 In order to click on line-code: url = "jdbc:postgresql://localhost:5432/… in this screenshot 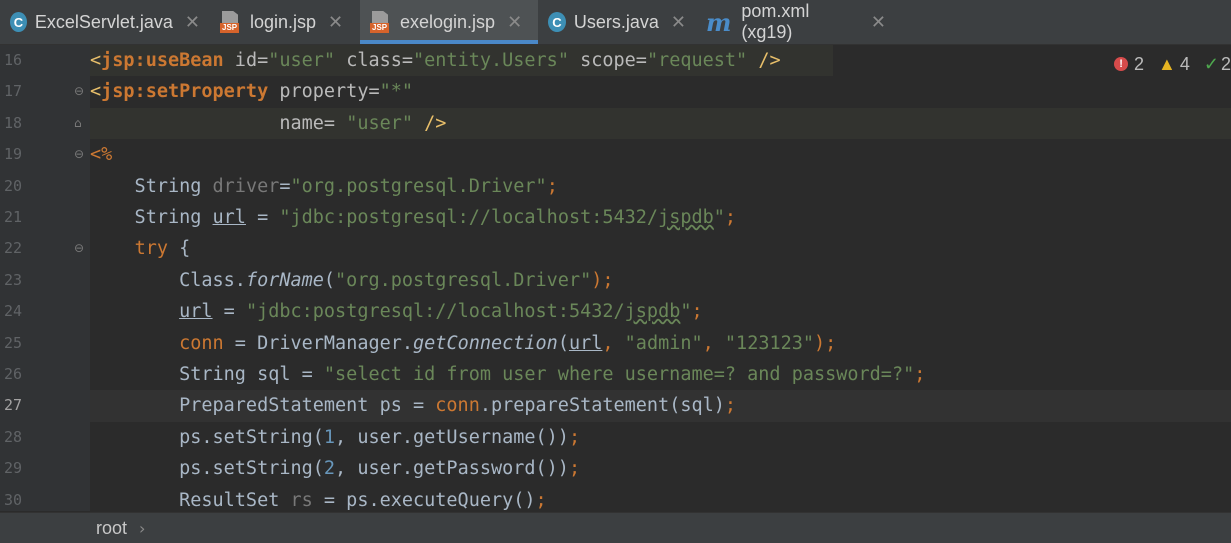, I will do `click(396, 311)`.